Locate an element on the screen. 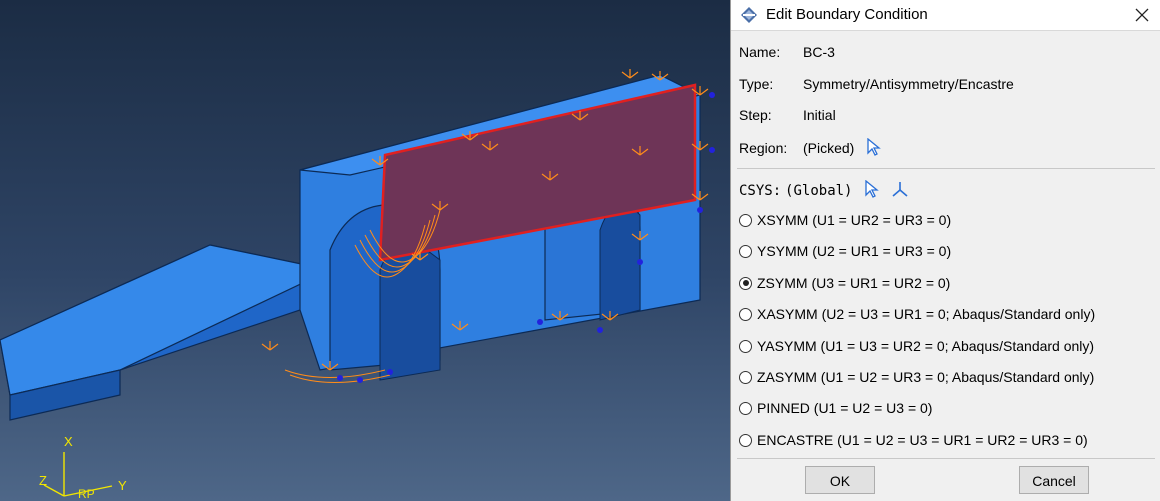 The width and height of the screenshot is (1160, 501). abaqus-app-icon is located at coordinates (749, 15).